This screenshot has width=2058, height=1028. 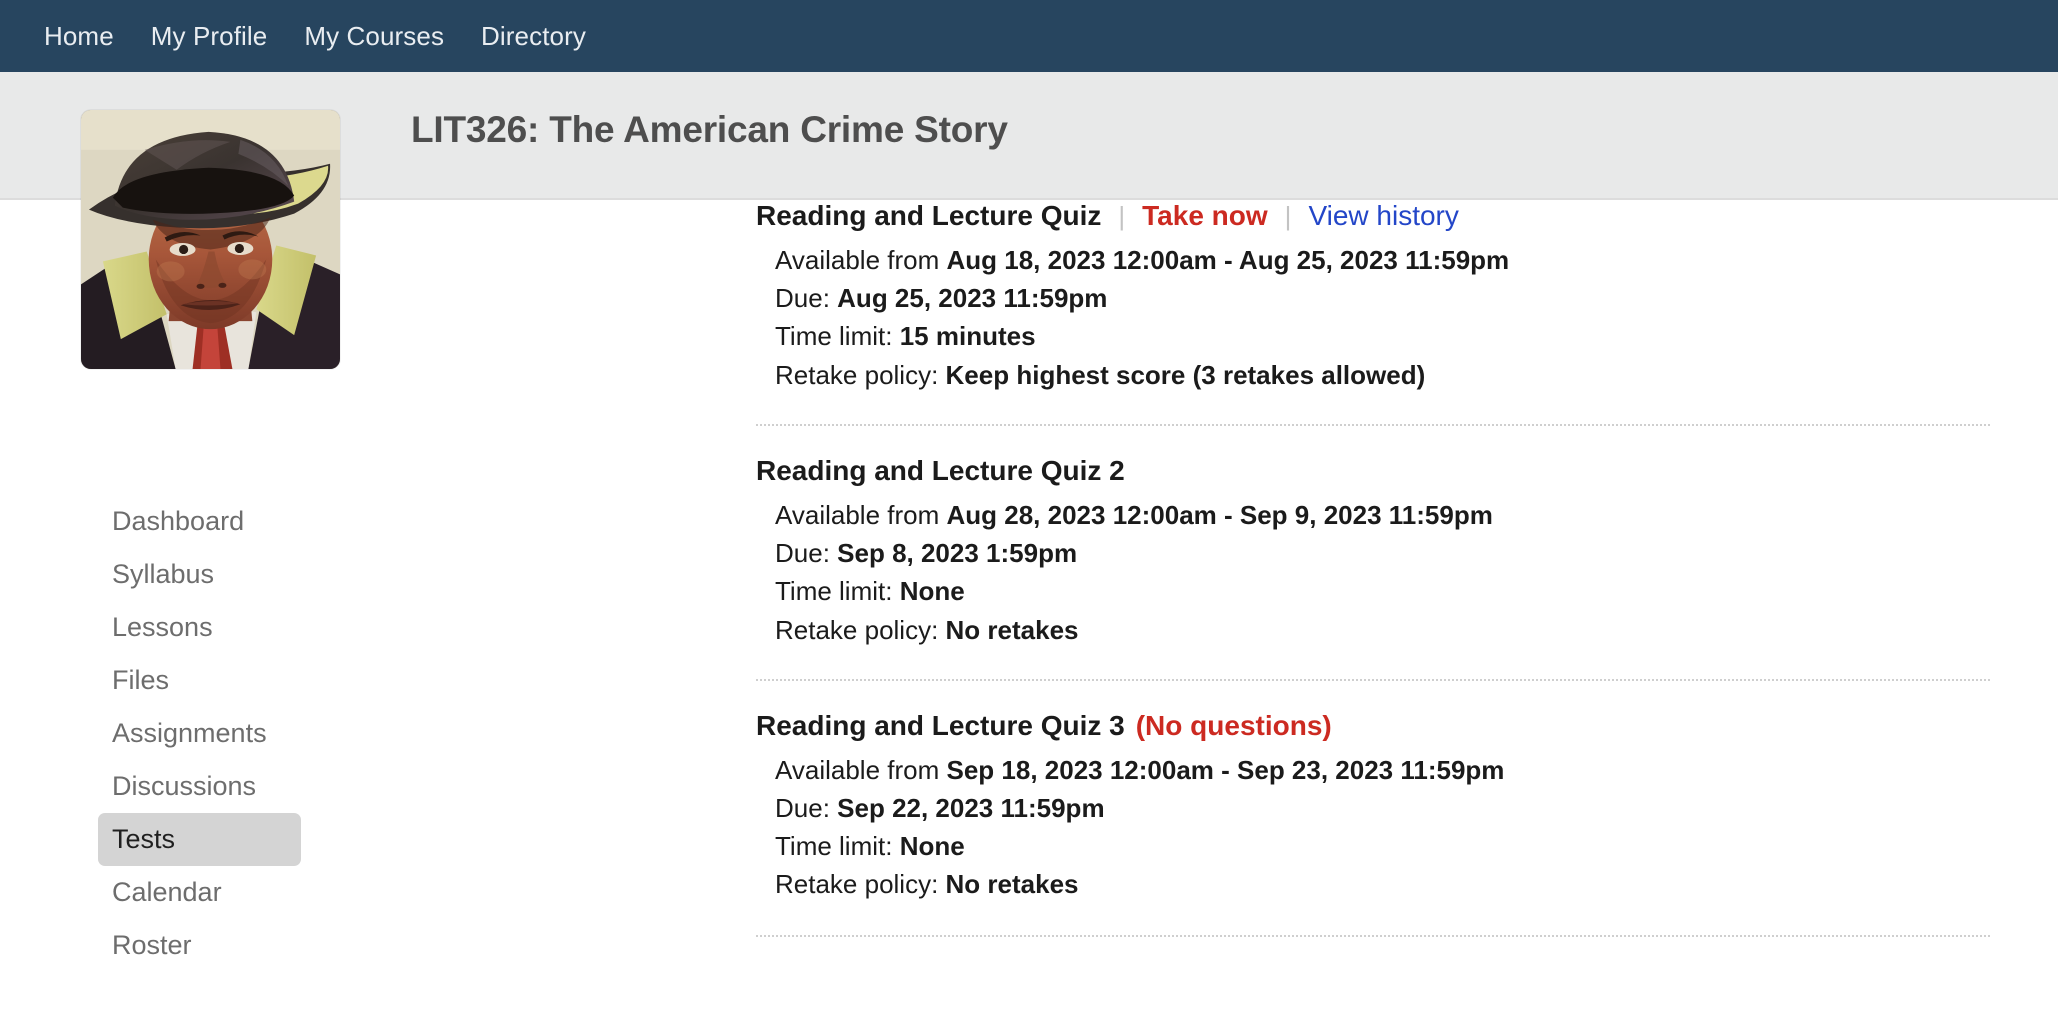 What do you see at coordinates (957, 553) in the screenshot?
I see `due-value: Sep 8, 2023 1:59pm` at bounding box center [957, 553].